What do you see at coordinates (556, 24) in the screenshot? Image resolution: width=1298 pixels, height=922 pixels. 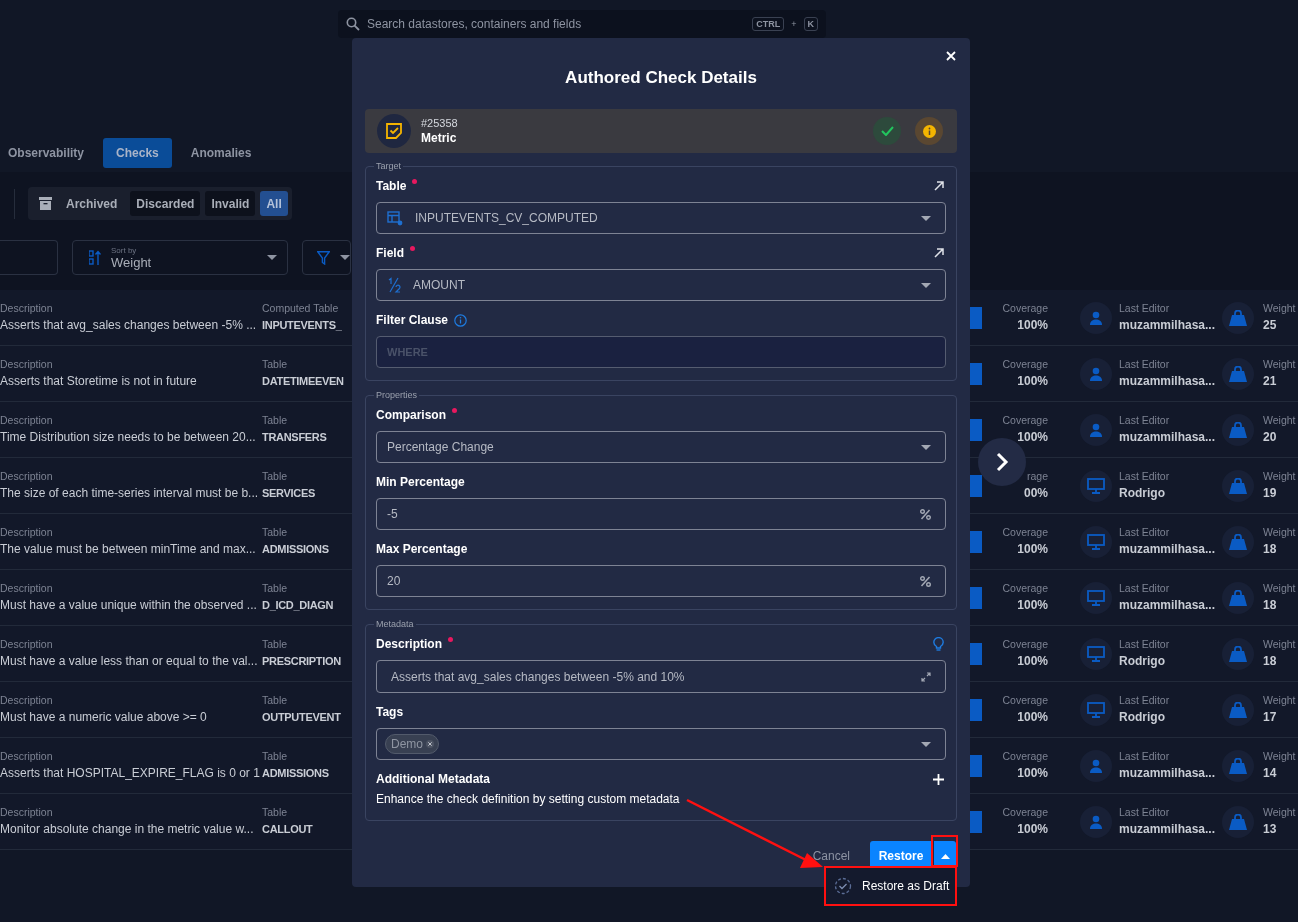 I see `search-input: Search datastores, containers and fields` at bounding box center [556, 24].